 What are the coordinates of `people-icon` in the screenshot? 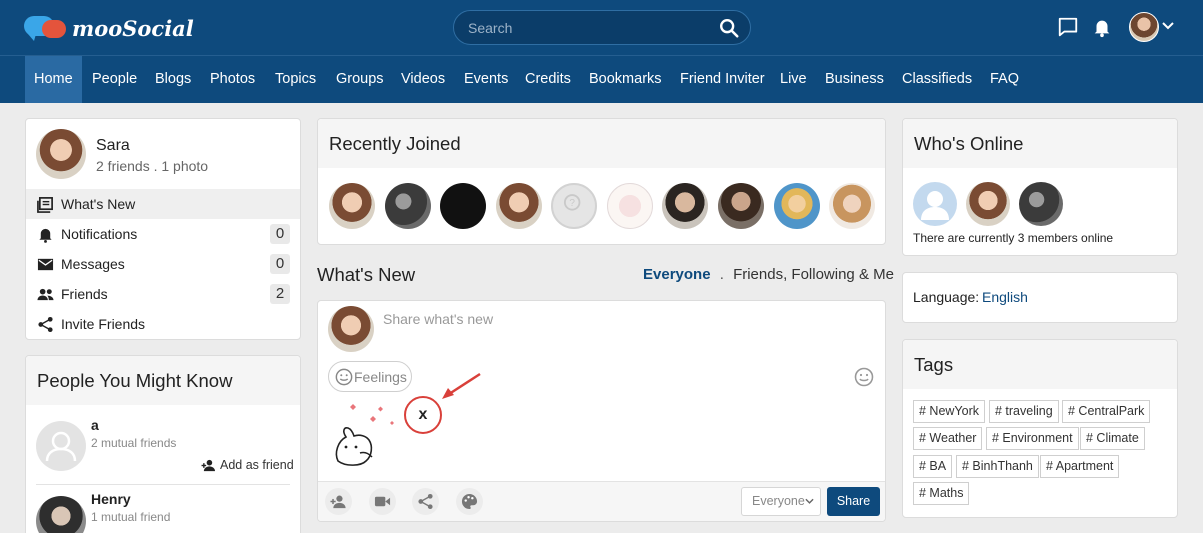 It's located at (45, 294).